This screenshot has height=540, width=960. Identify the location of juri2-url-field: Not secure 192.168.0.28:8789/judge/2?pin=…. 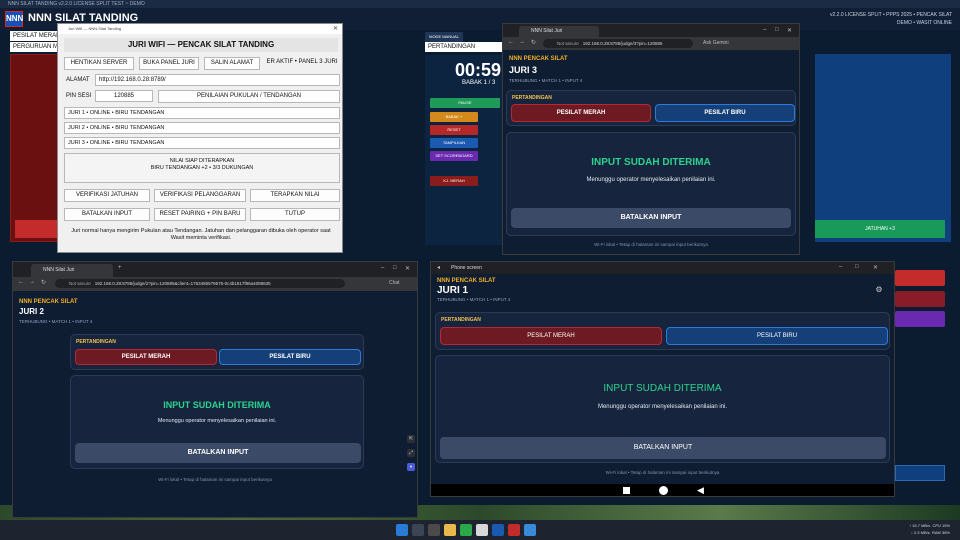
(200, 283).